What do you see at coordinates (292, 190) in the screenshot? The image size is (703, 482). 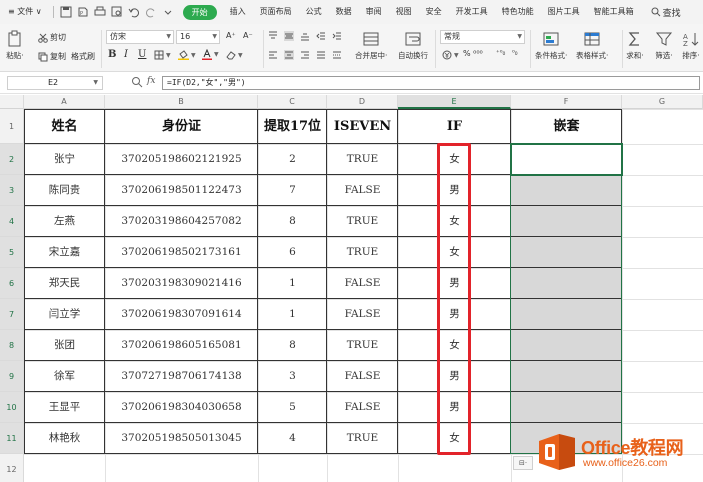 I see `table-cell-c3: 7` at bounding box center [292, 190].